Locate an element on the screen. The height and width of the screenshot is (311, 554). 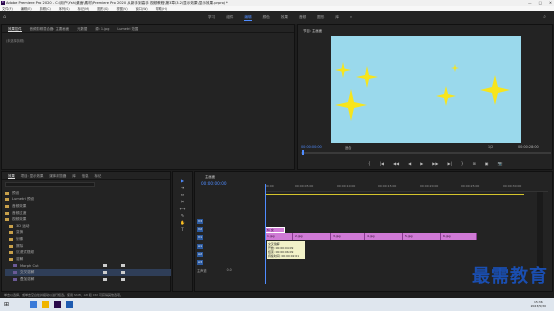
workspace-tab-effects: 效果 is located at coordinates (284, 18).